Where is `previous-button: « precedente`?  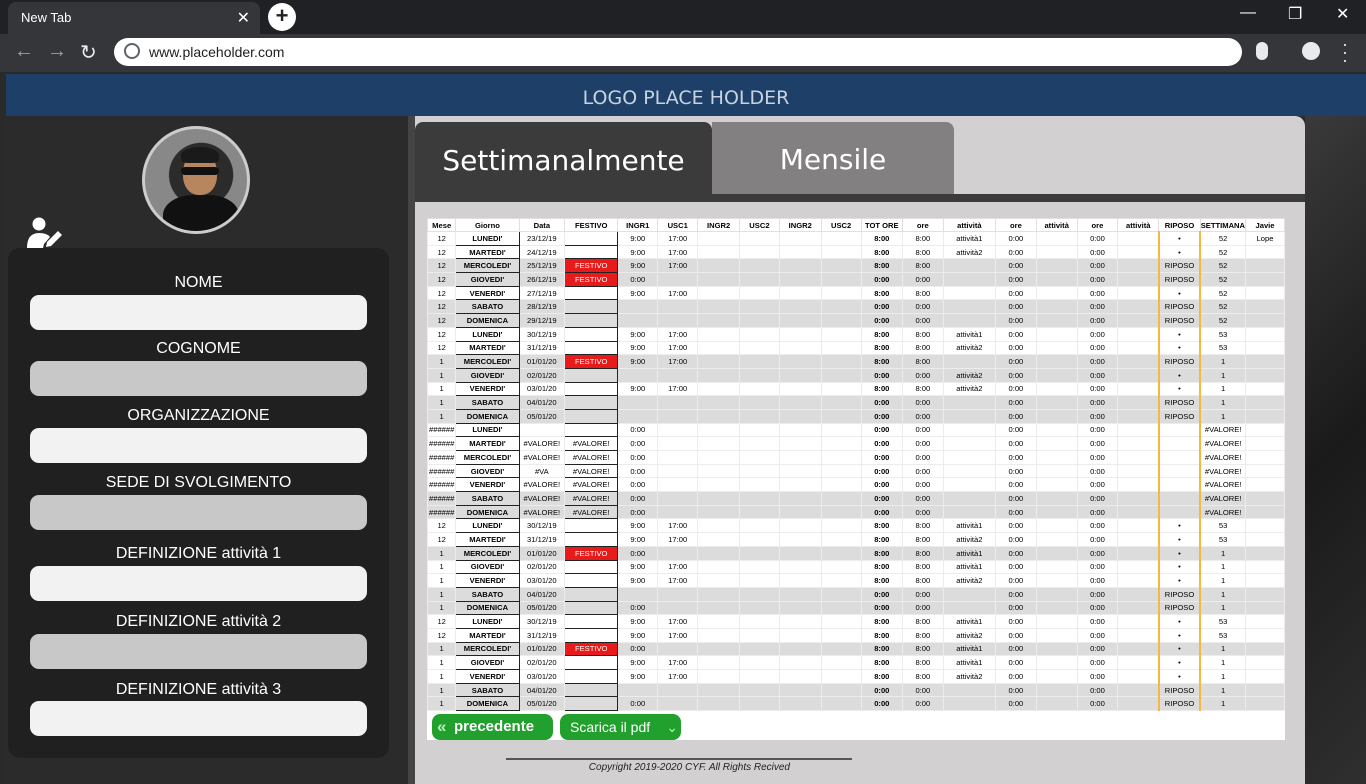
previous-button: « precedente is located at coordinates (492, 727).